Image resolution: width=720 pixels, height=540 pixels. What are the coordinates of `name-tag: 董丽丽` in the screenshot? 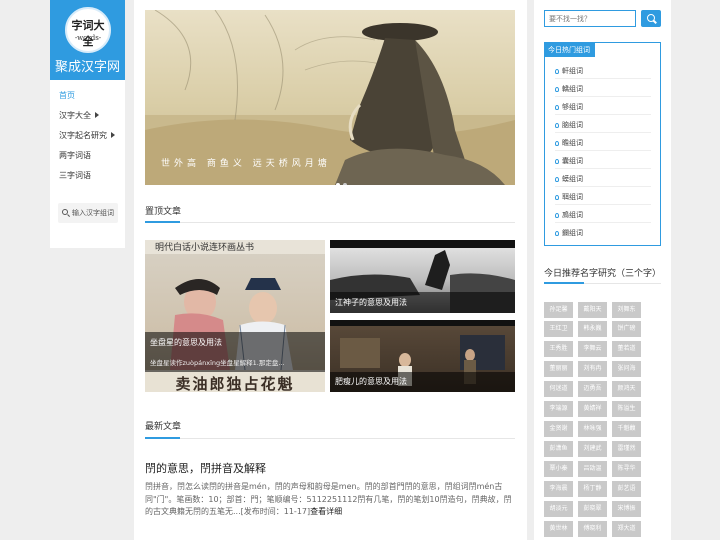 It's located at (558, 369).